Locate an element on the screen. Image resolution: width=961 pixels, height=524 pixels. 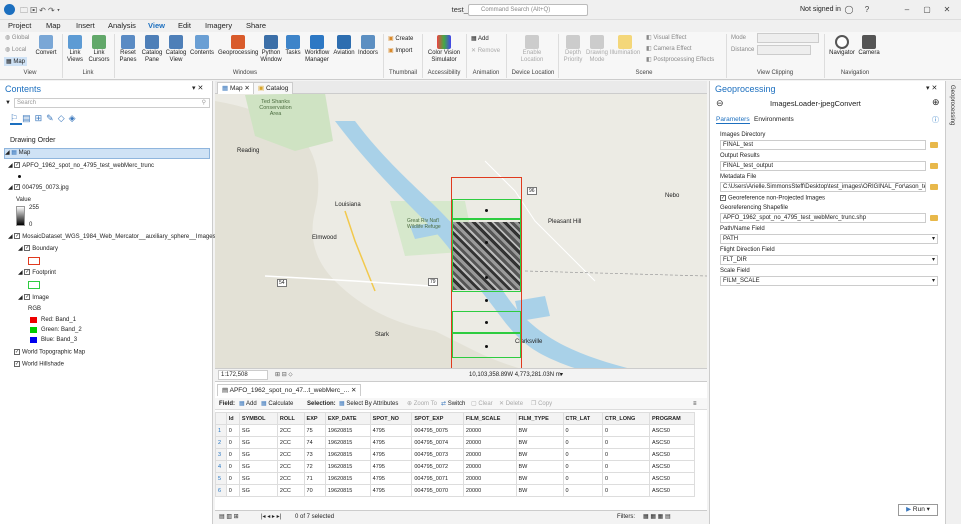
link-views-button: Link Views is located at coordinates (75, 49).